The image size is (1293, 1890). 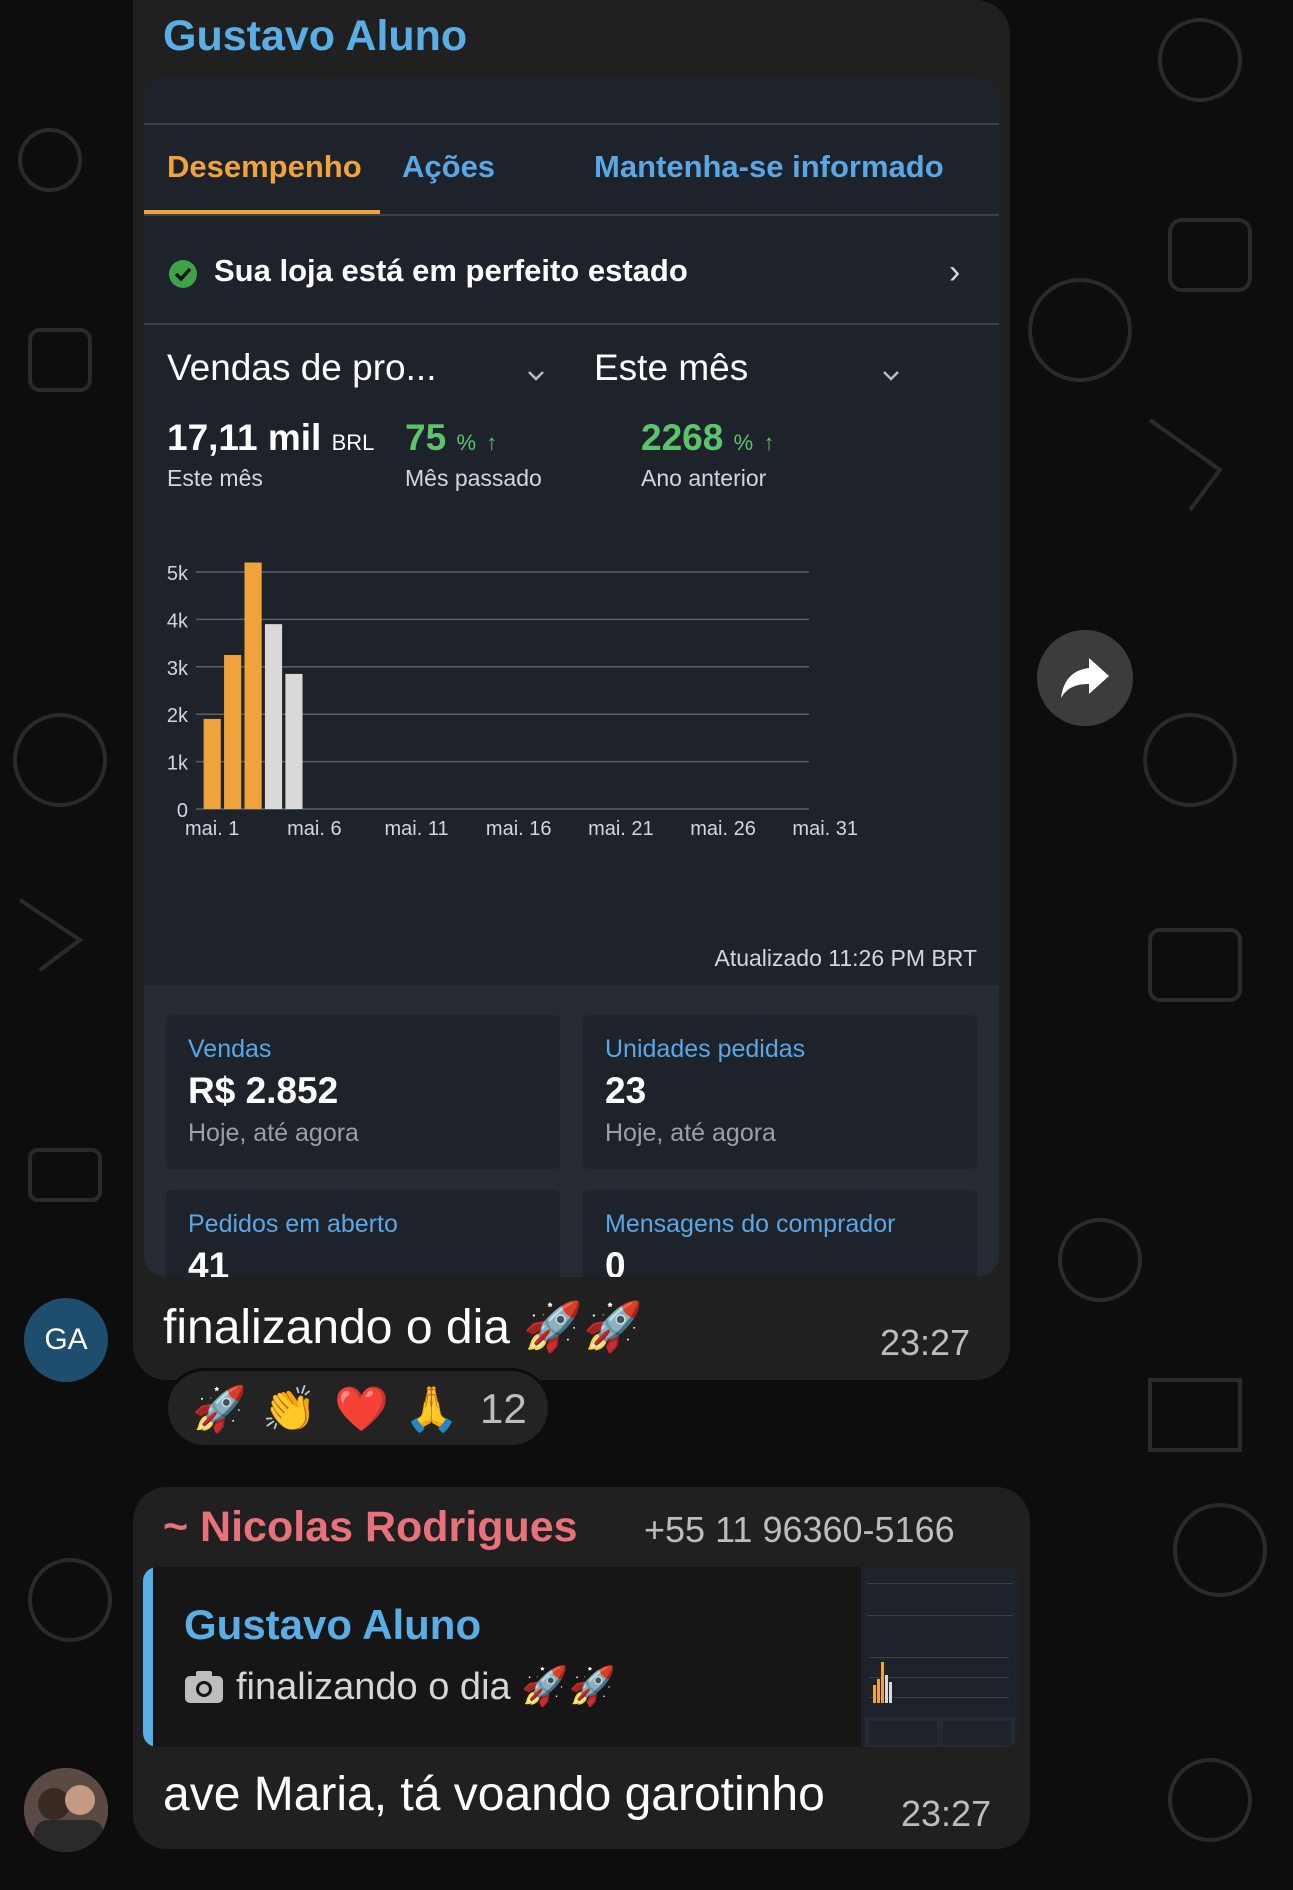 What do you see at coordinates (426, 1687) in the screenshot?
I see `quote-text: finalizando o dia 🚀🚀` at bounding box center [426, 1687].